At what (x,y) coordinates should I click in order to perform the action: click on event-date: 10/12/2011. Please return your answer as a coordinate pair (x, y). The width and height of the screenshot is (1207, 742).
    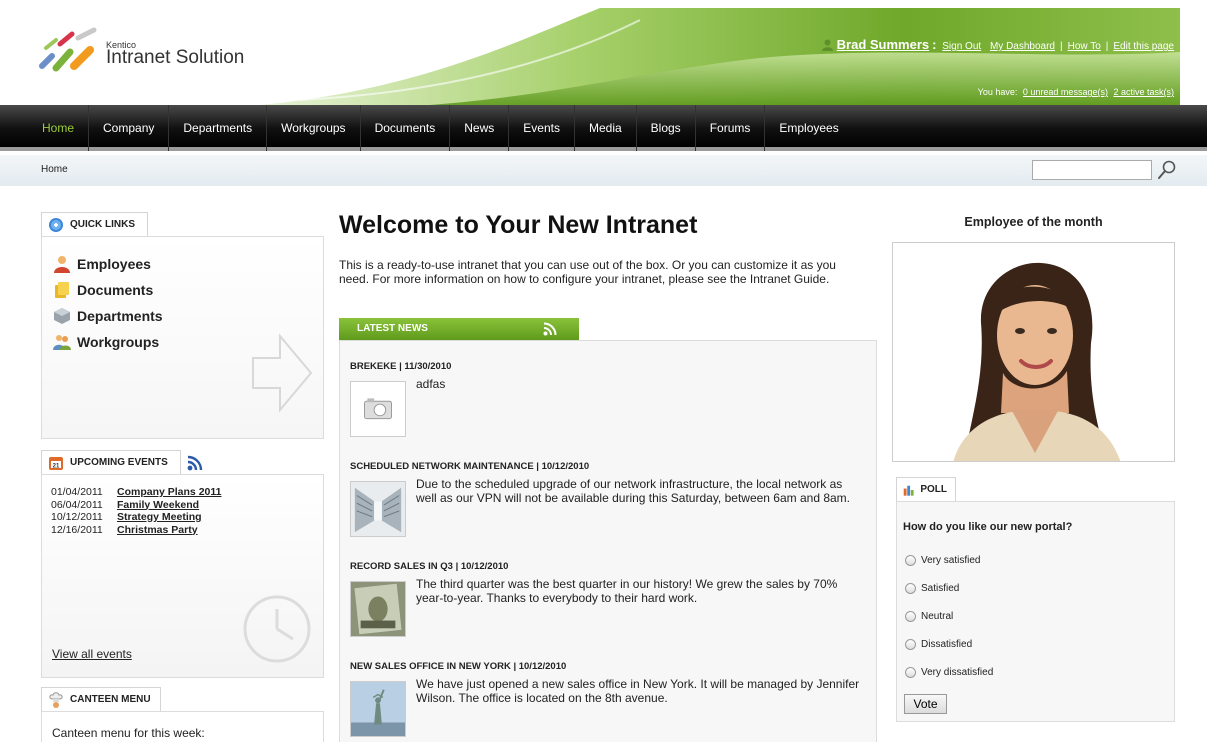
    Looking at the image, I should click on (77, 517).